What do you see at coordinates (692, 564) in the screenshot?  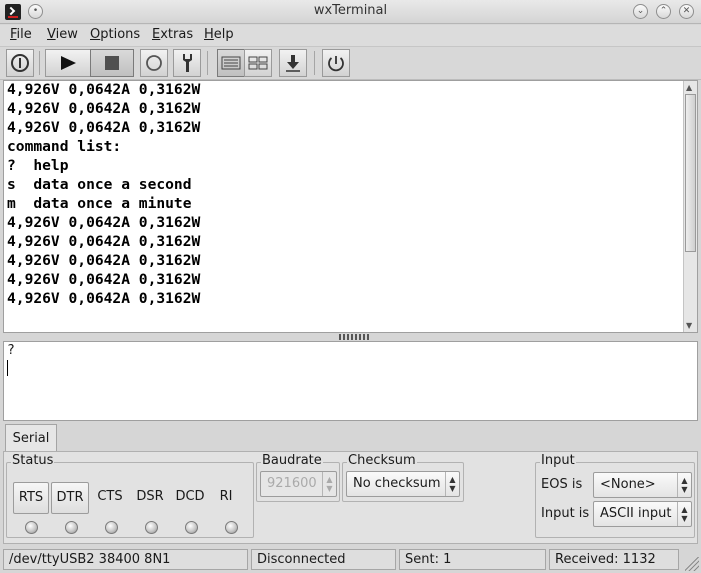 I see `resize-grip-icon` at bounding box center [692, 564].